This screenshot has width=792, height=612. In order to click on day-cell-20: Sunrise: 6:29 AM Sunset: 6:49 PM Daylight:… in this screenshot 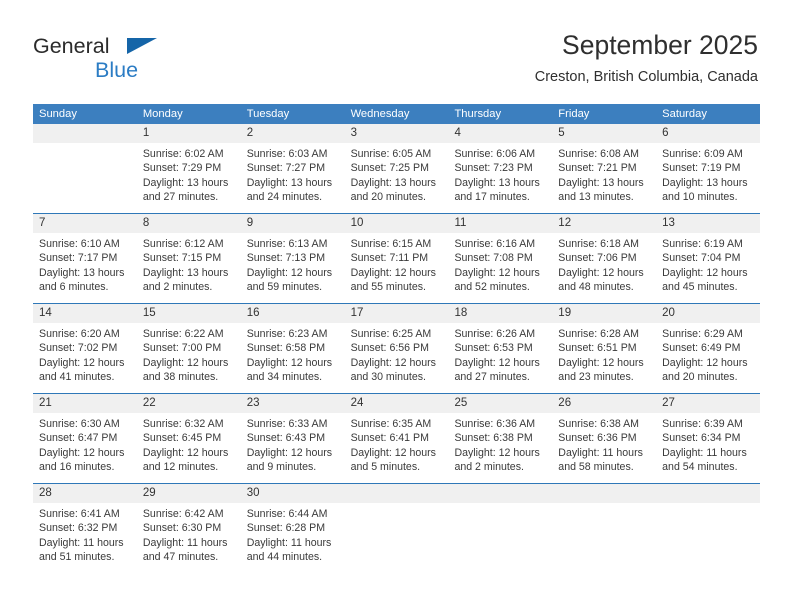, I will do `click(708, 358)`.